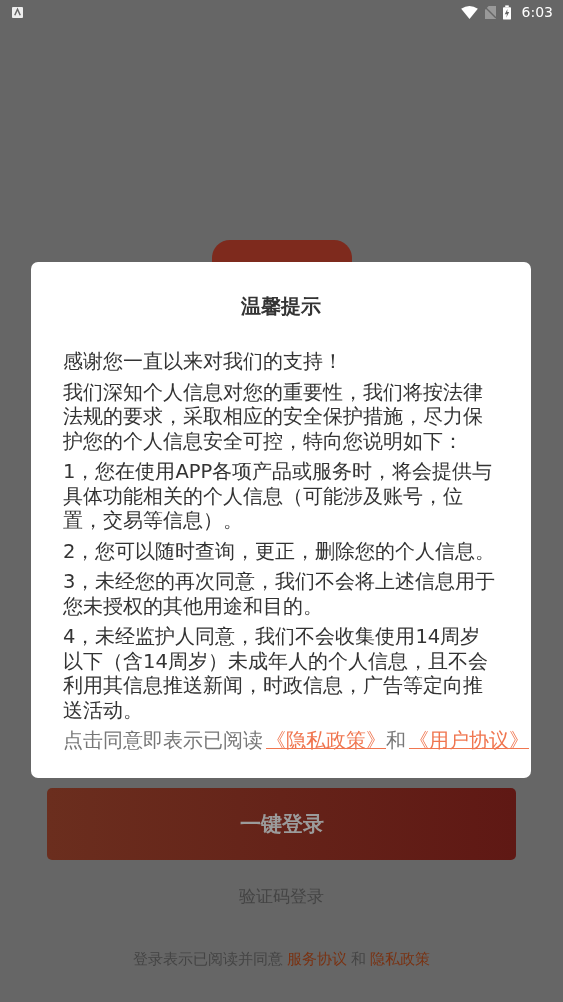 The image size is (563, 1002). What do you see at coordinates (17, 12) in the screenshot?
I see `notification-icon` at bounding box center [17, 12].